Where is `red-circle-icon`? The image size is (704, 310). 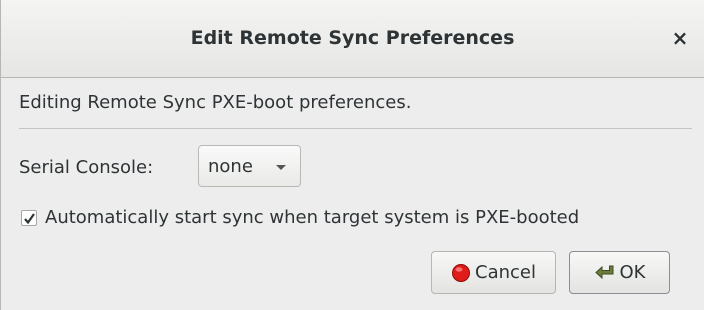
red-circle-icon is located at coordinates (461, 273).